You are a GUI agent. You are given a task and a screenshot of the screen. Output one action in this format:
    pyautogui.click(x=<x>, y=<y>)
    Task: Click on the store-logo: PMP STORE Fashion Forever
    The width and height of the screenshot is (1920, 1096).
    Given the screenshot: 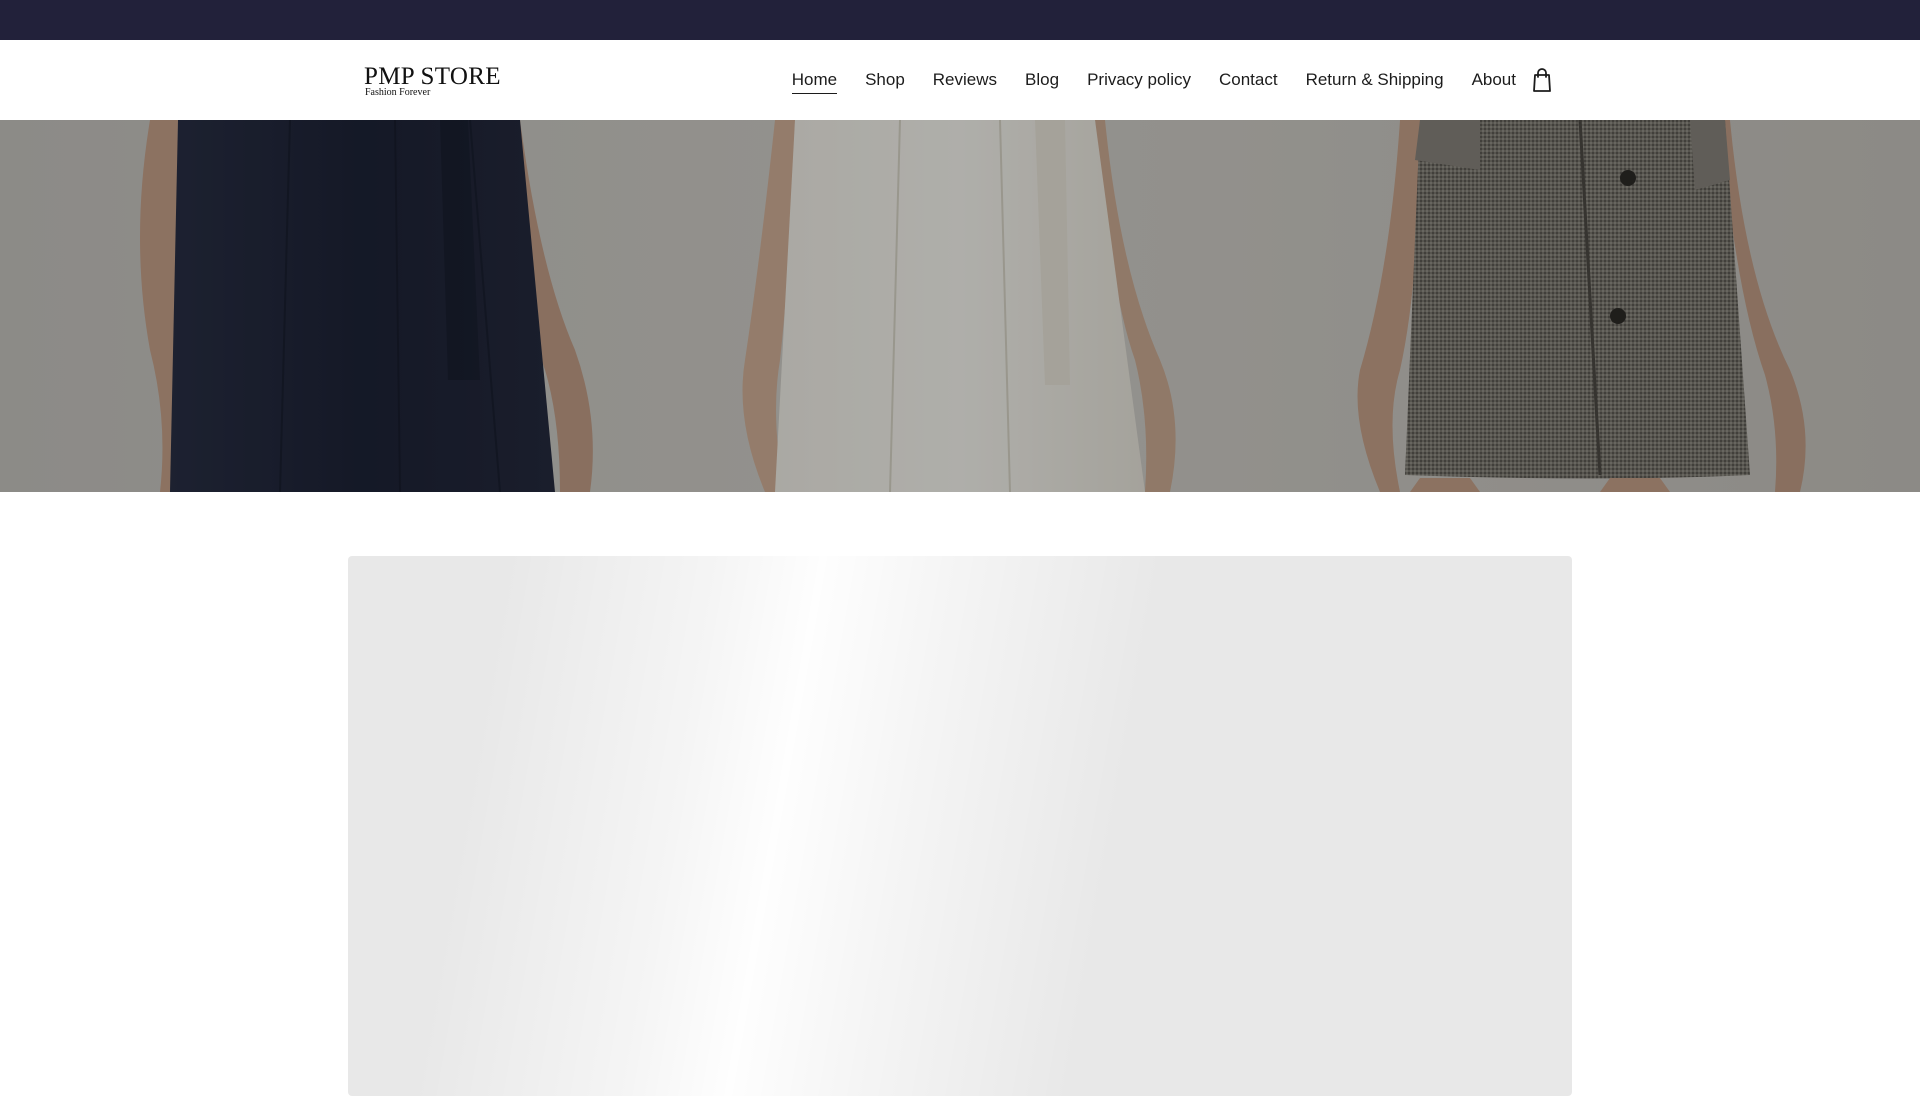 What is the action you would take?
    pyautogui.click(x=434, y=80)
    